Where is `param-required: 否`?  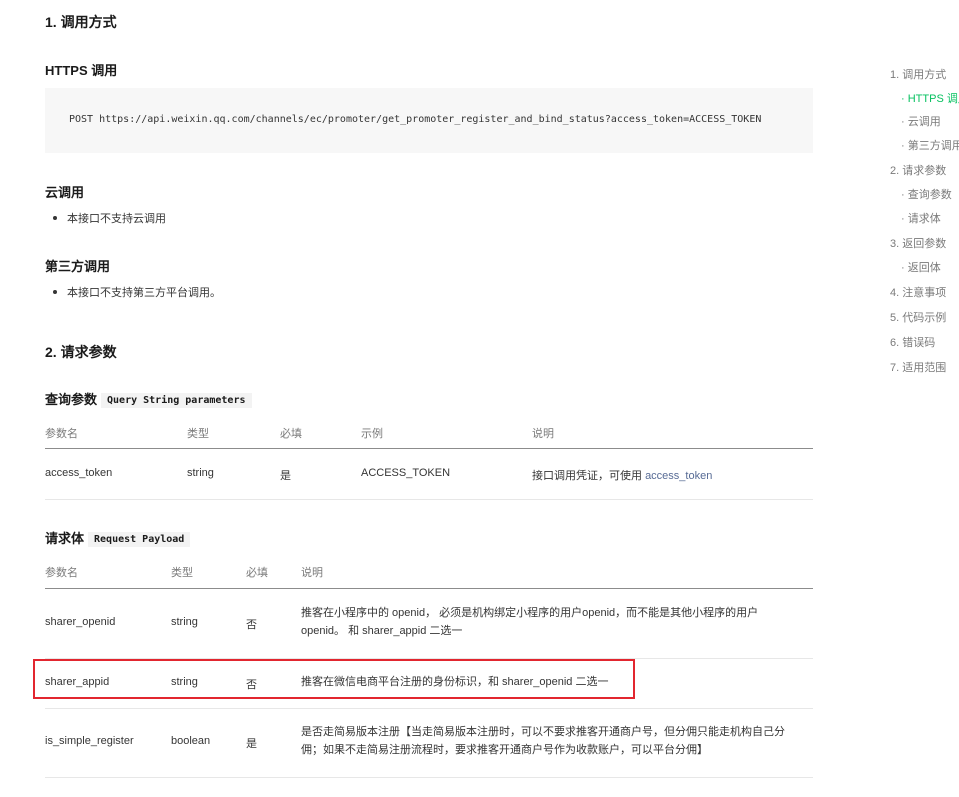
param-required: 否 is located at coordinates (251, 625).